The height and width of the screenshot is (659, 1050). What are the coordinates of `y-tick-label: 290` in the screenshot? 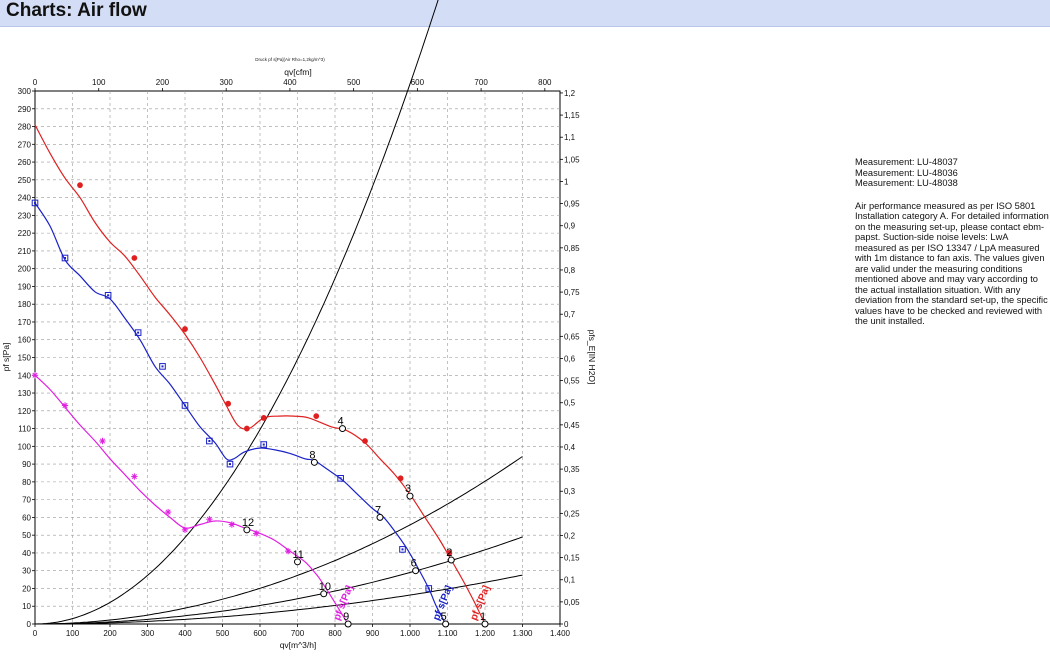 It's located at (25, 109).